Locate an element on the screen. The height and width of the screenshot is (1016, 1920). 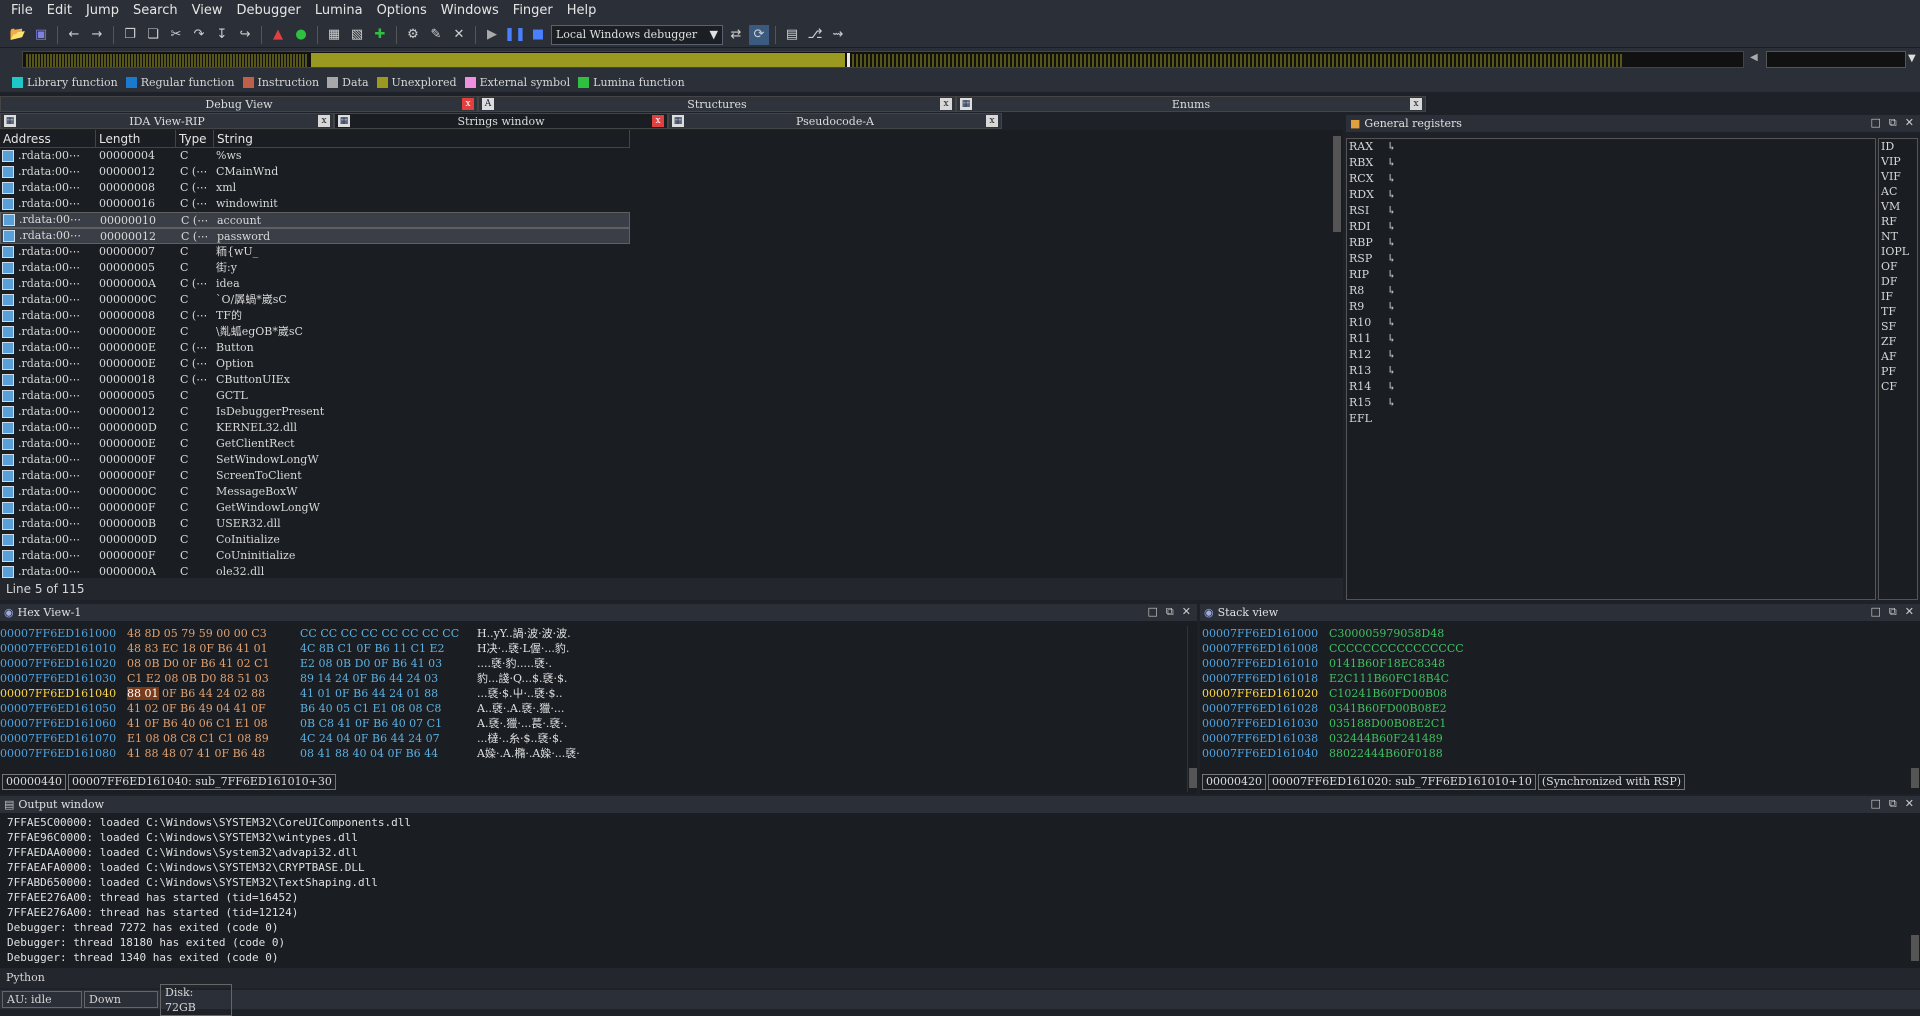
string-row: .rdata:00⋯ 00000012 C (⋯ CMainWnd is located at coordinates (315, 172).